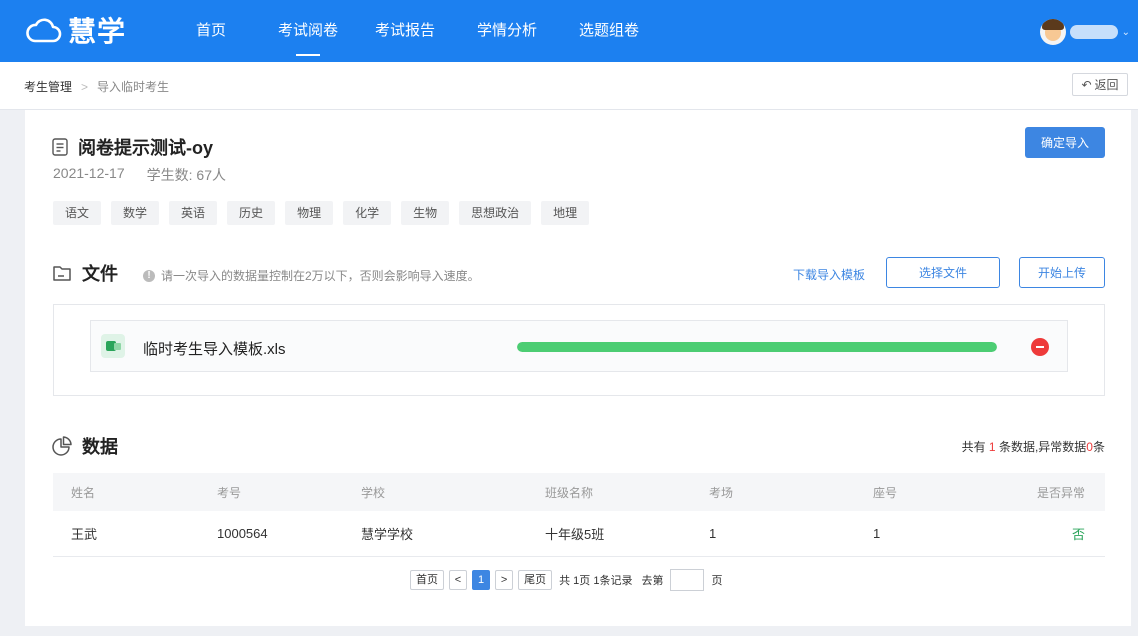  Describe the element at coordinates (97, 31) in the screenshot. I see `logo-text: 慧学` at that location.